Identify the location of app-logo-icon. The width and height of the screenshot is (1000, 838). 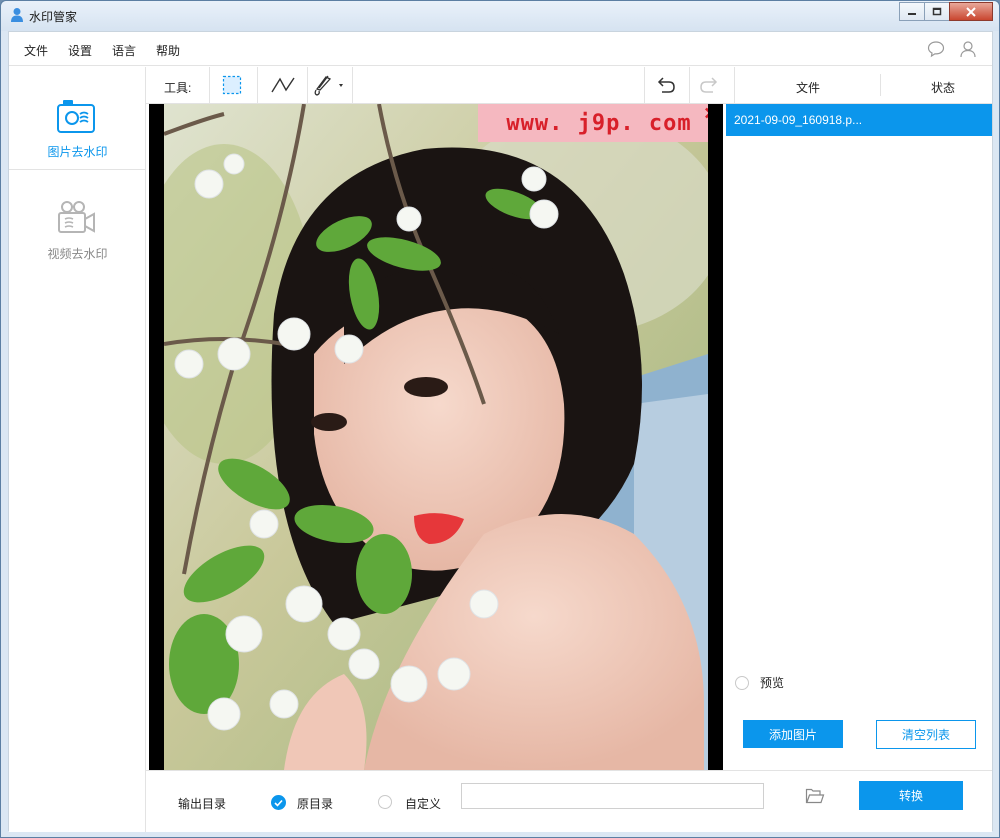
(17, 15).